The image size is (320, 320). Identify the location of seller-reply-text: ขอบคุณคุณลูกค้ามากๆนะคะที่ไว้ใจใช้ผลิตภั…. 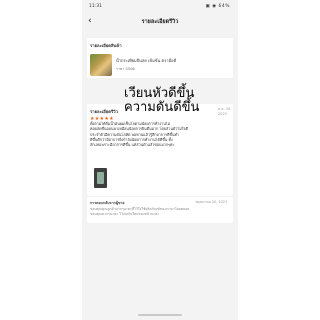
(160, 211).